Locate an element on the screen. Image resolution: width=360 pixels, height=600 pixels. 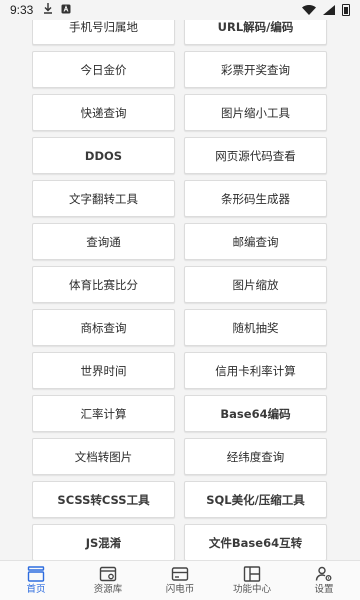
tool-tile-label: 文字翻转工具 is located at coordinates (103, 198).